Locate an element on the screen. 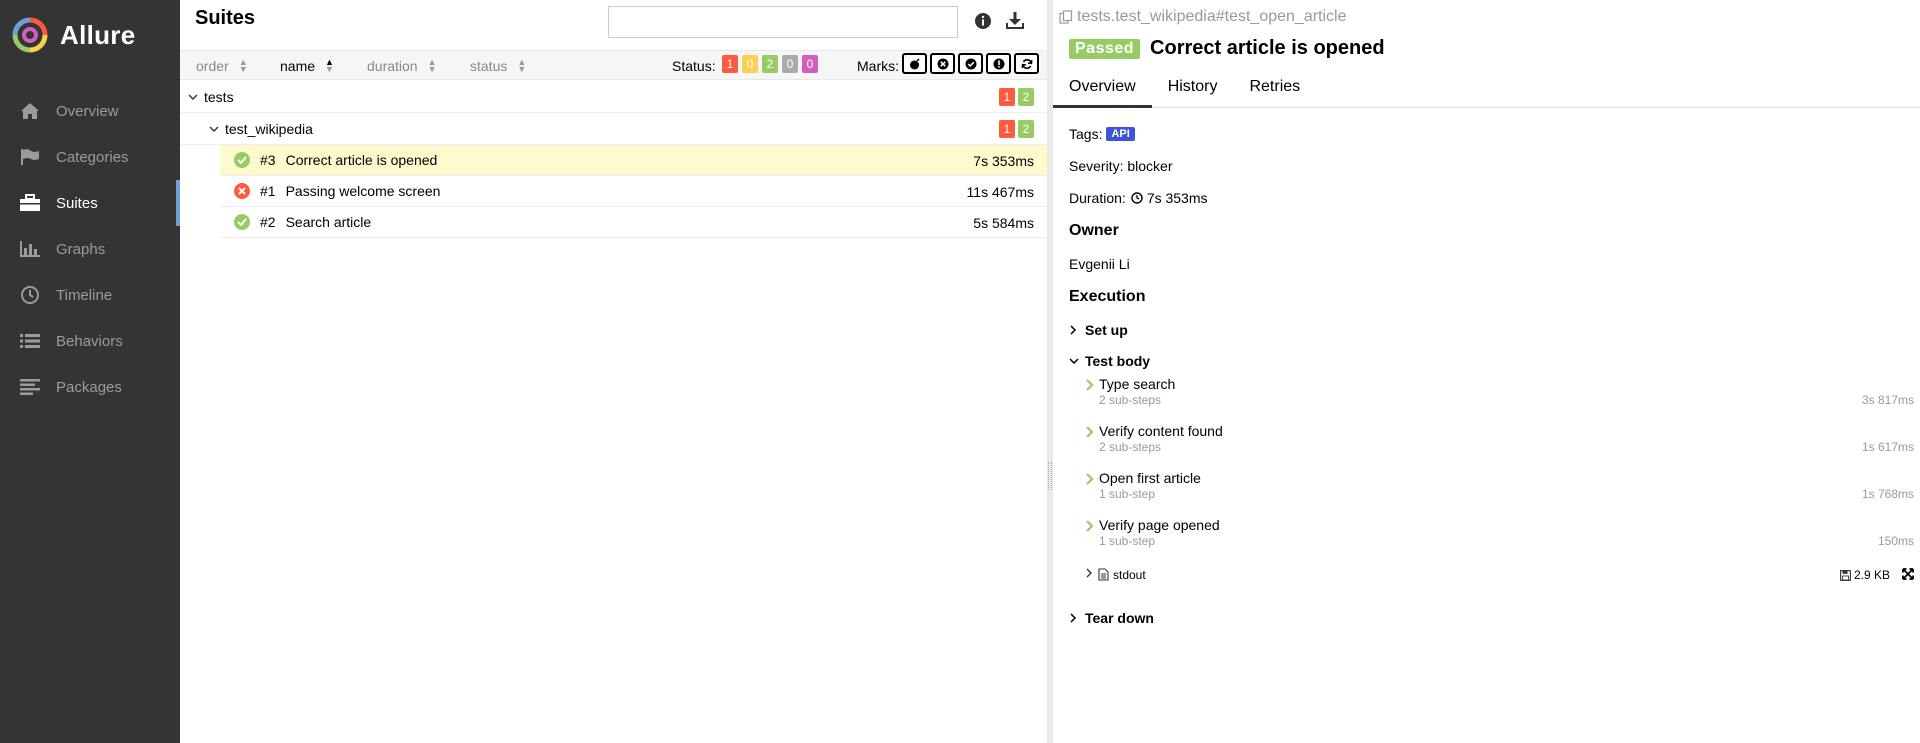  sidebar-item-timeline: Timeline is located at coordinates (90, 295).